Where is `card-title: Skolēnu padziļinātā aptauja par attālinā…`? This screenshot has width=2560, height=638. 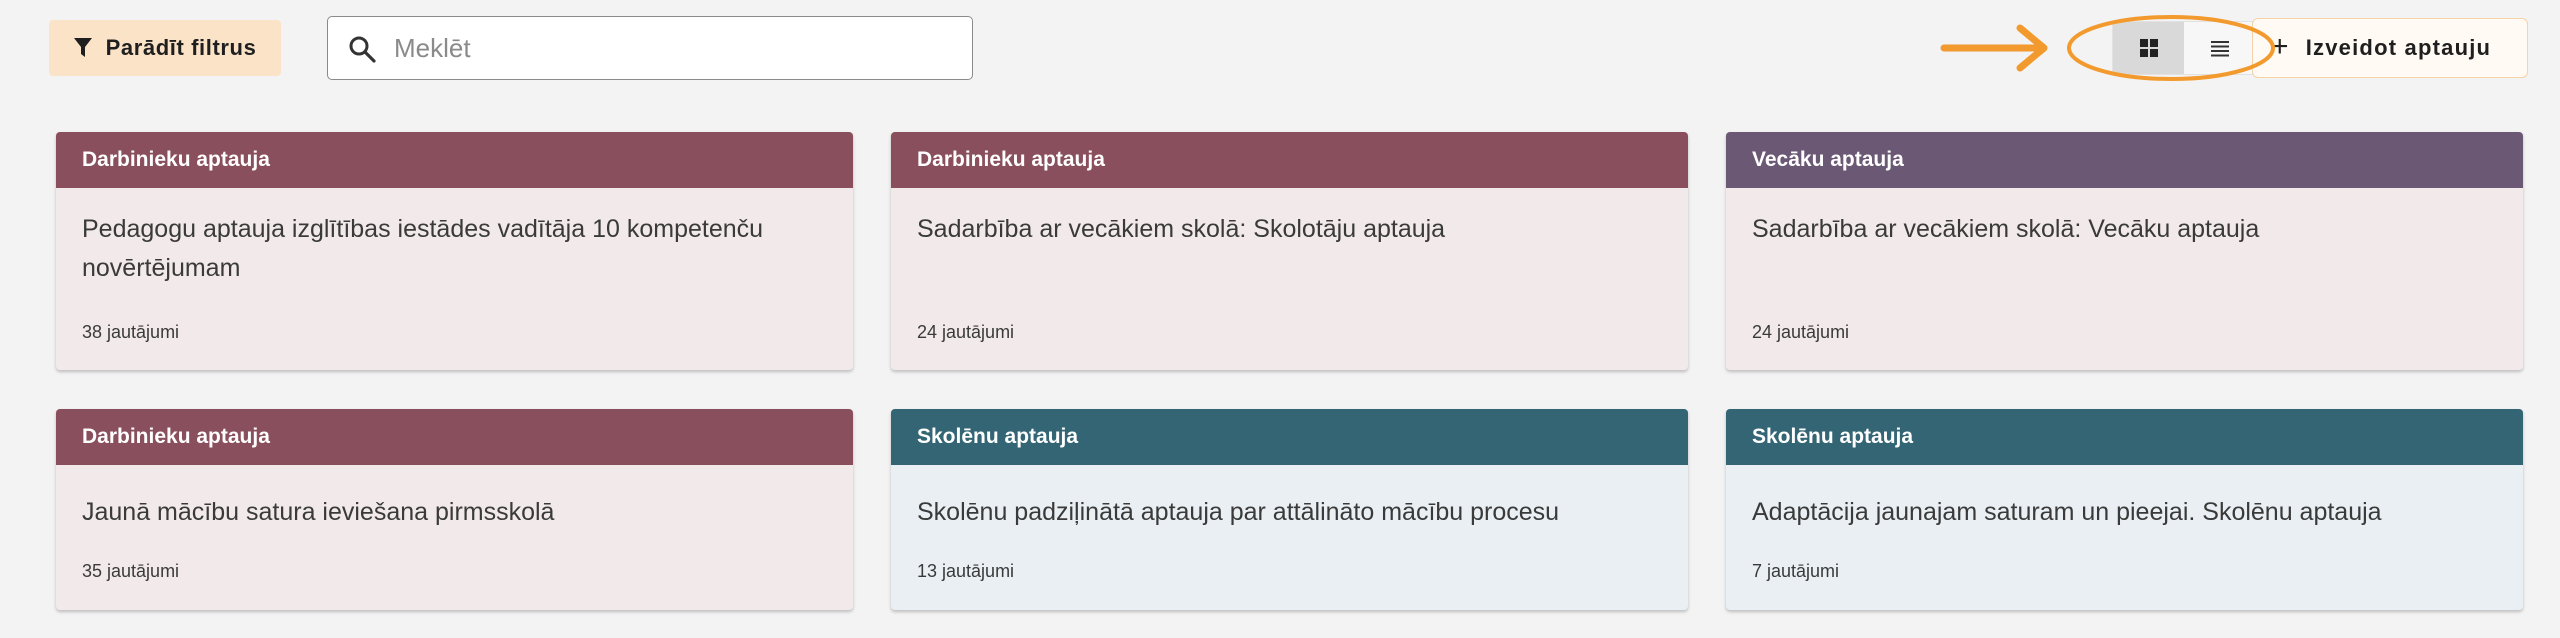 card-title: Skolēnu padziļinātā aptauja par attālinā… is located at coordinates (1238, 512).